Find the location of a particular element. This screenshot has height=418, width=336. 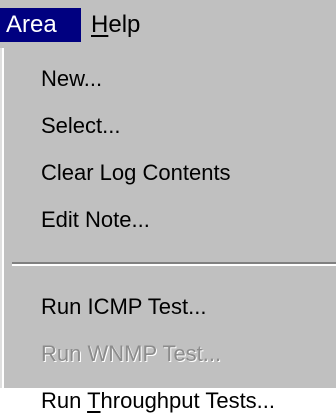

menu-item-run-throughput-prefix: Run is located at coordinates (64, 400).